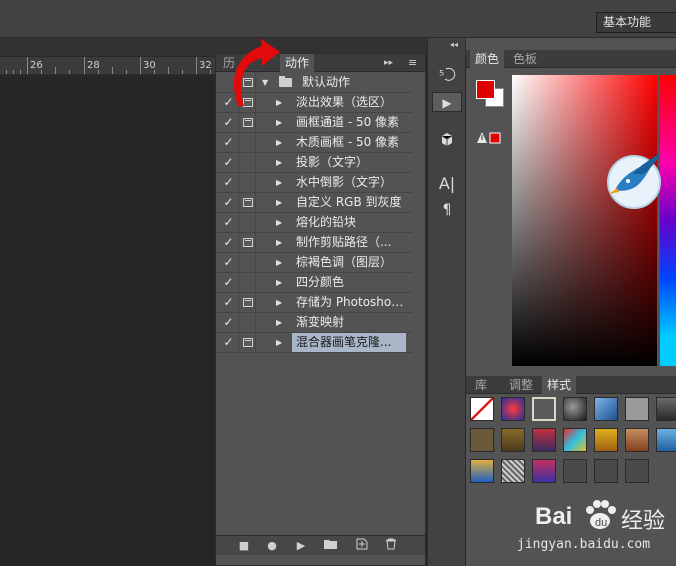 Image resolution: width=676 pixels, height=566 pixels. What do you see at coordinates (314, 323) in the screenshot?
I see `action-row: ✓ ▶ 渐变映射` at bounding box center [314, 323].